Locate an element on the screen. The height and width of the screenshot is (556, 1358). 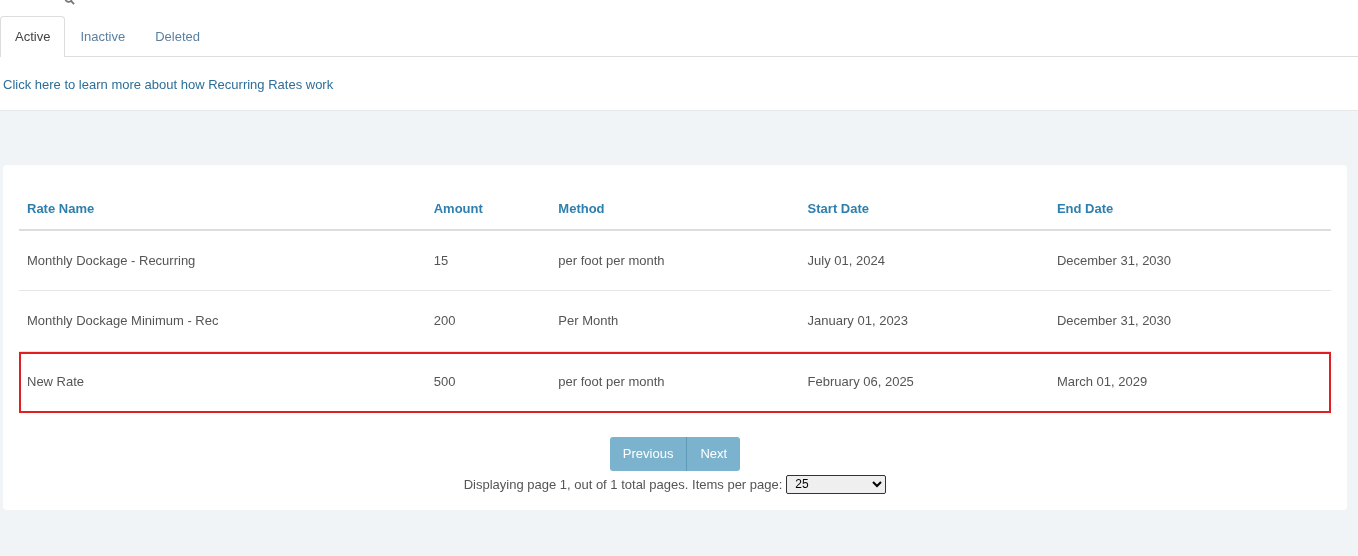
tab: Inactive is located at coordinates (103, 36).